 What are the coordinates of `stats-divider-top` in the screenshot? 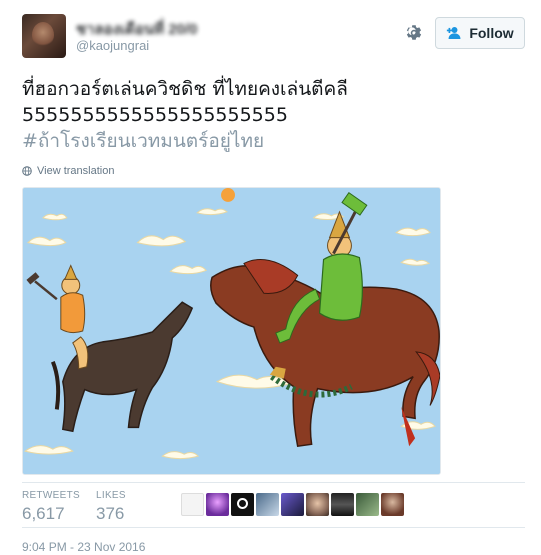 It's located at (273, 482).